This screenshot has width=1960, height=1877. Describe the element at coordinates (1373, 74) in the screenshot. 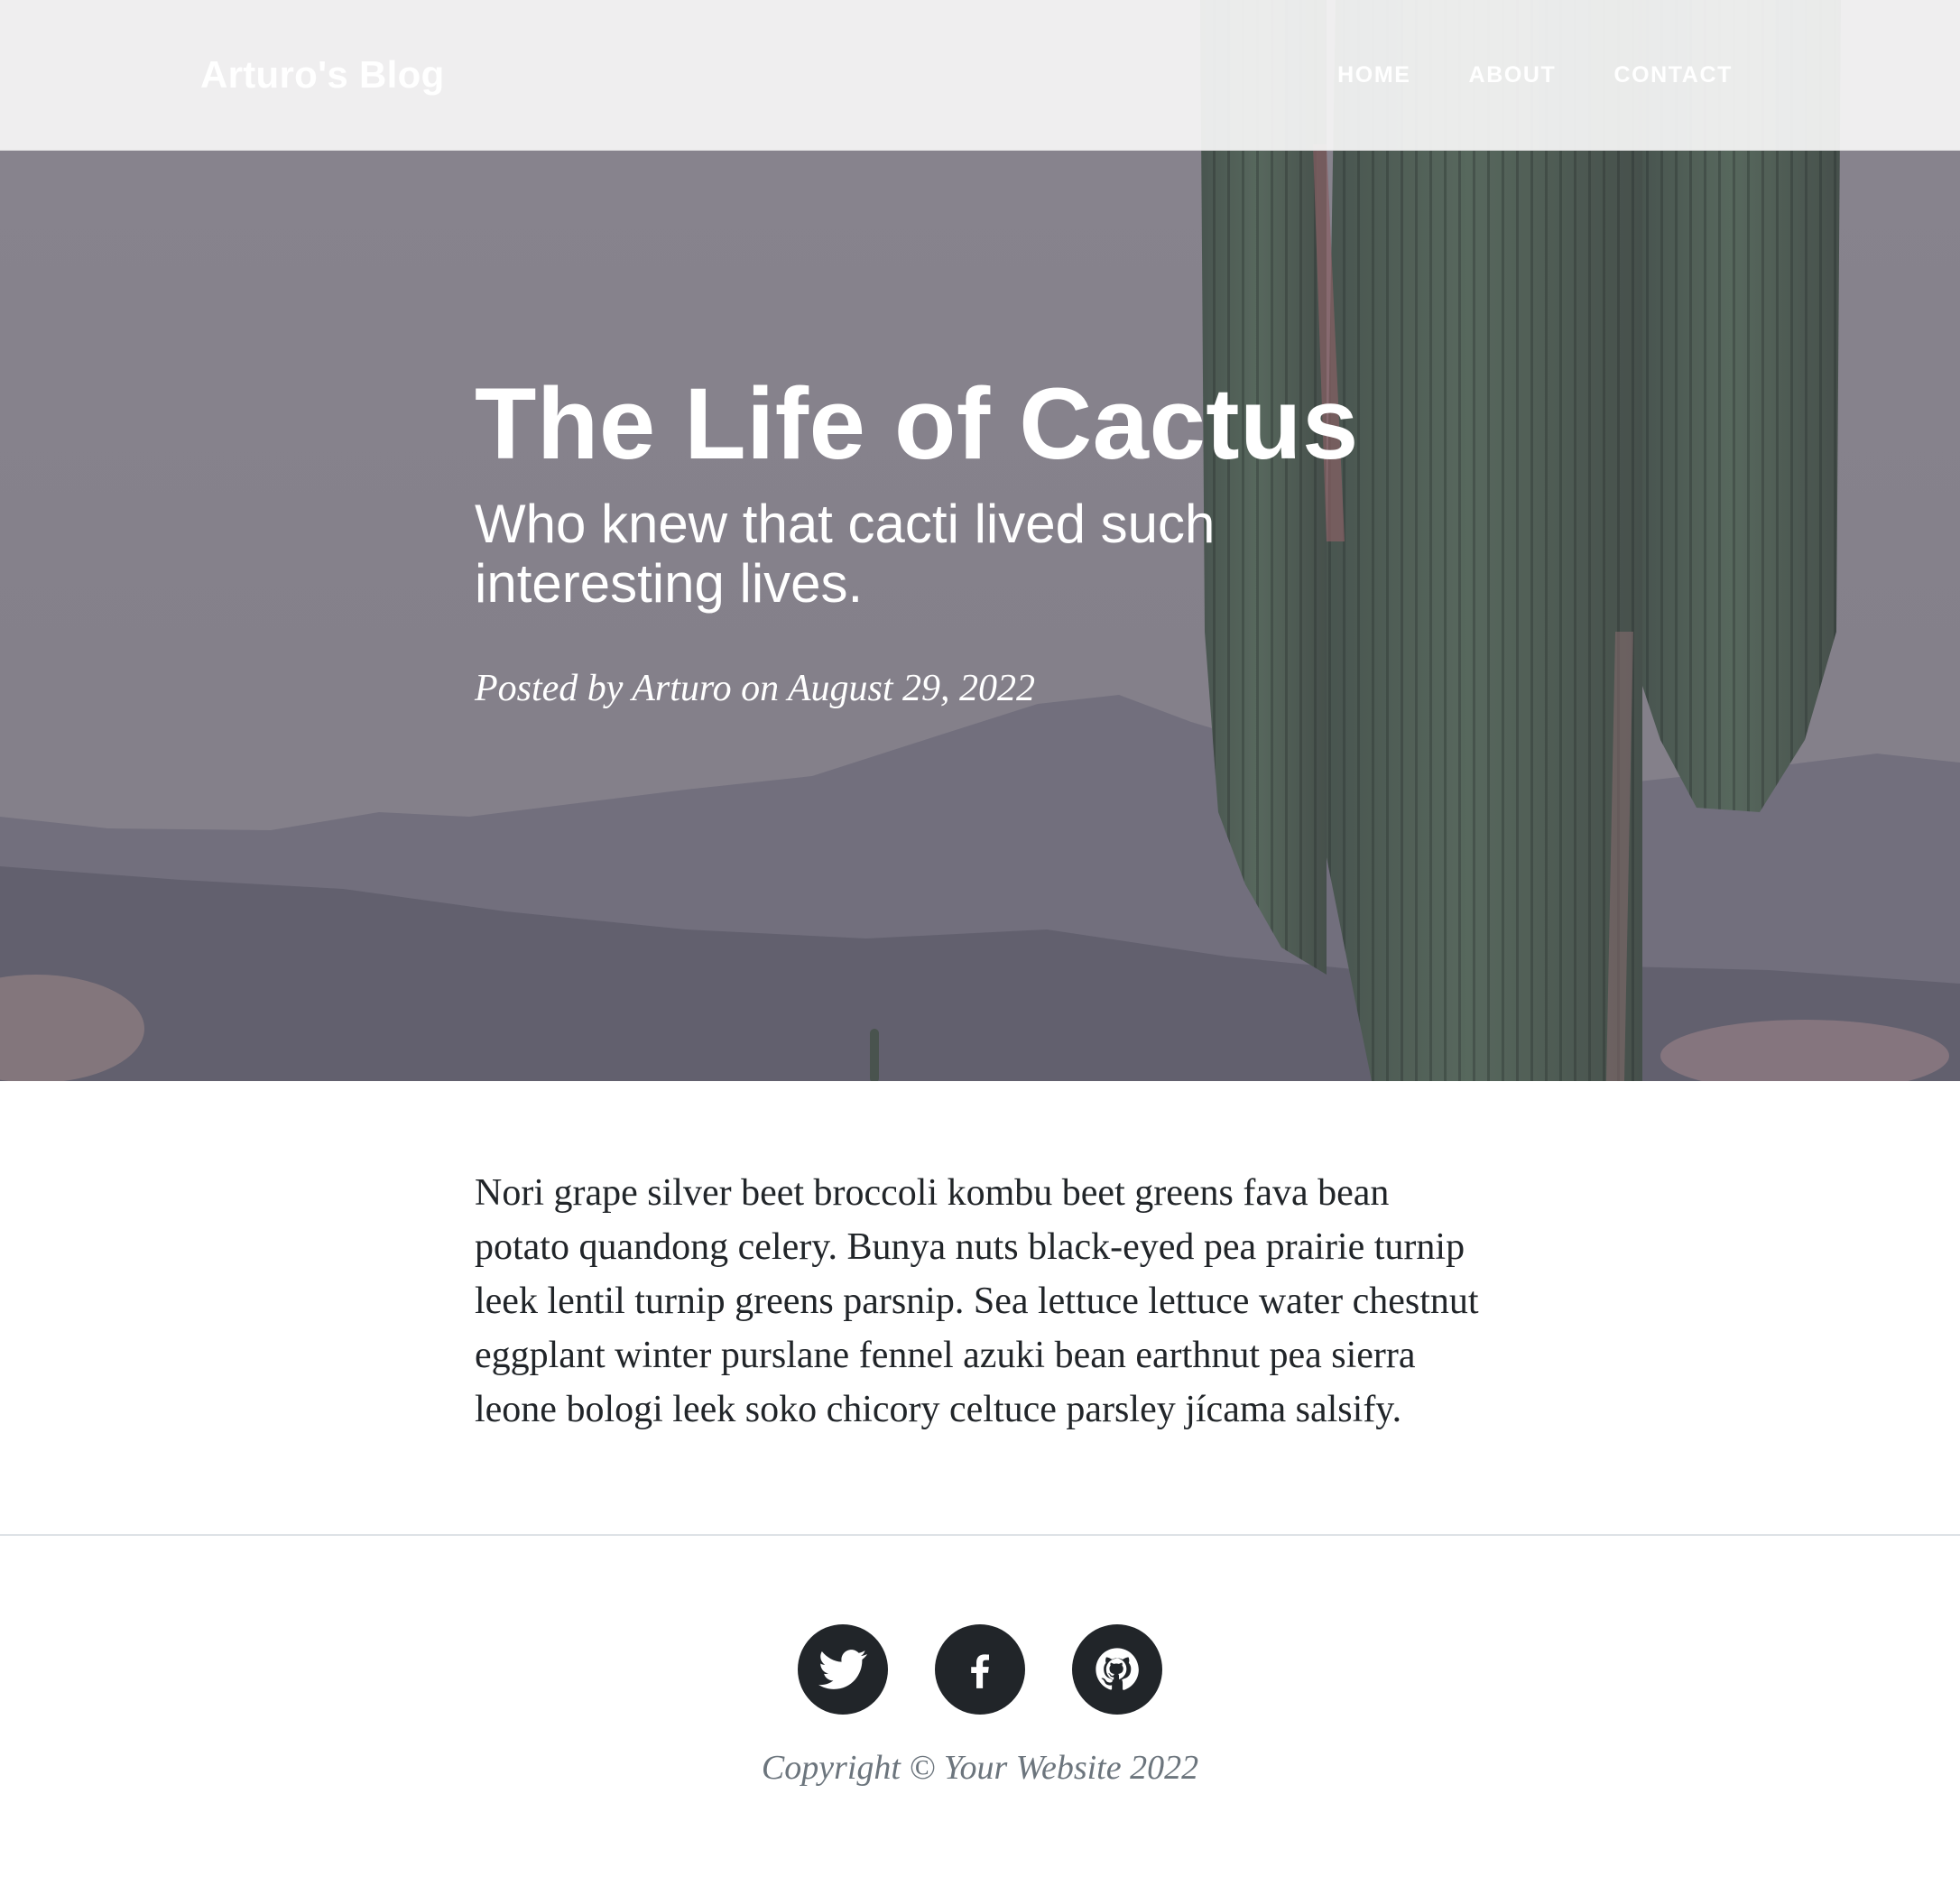

I see `nav-link-home: Home` at that location.